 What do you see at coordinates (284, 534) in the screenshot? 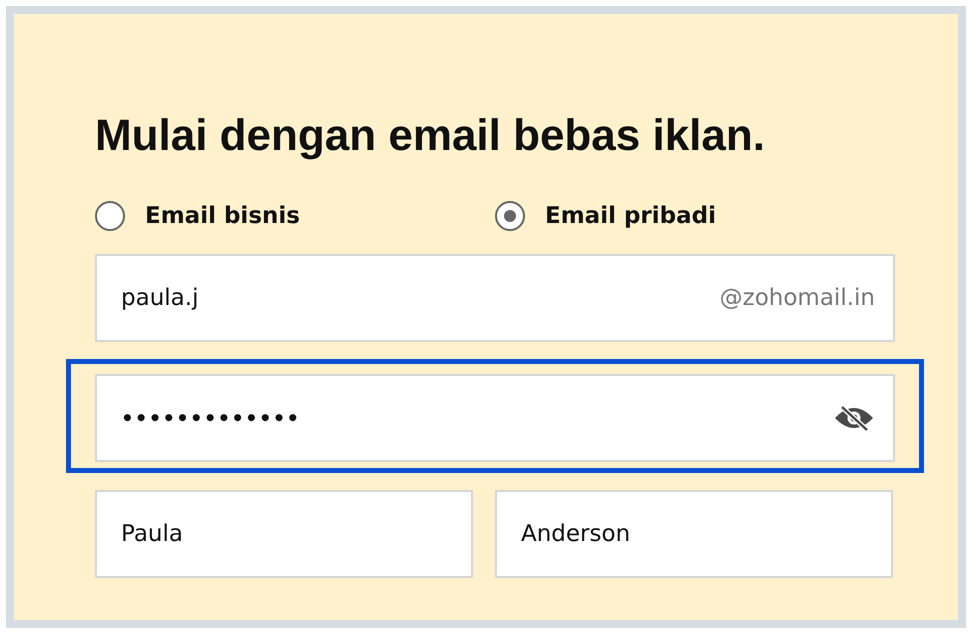
I see `first-name-field: Paula` at bounding box center [284, 534].